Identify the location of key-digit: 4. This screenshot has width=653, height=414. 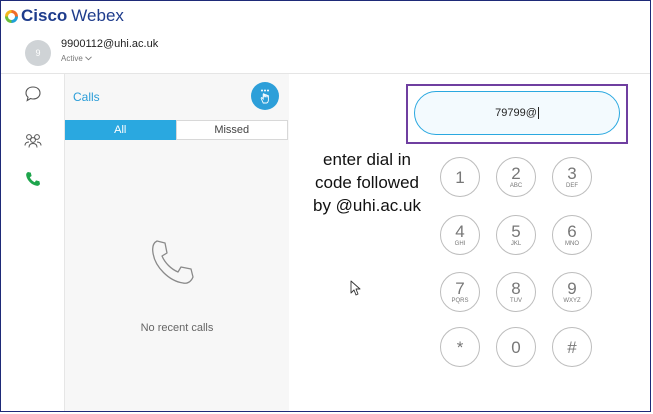
(460, 231).